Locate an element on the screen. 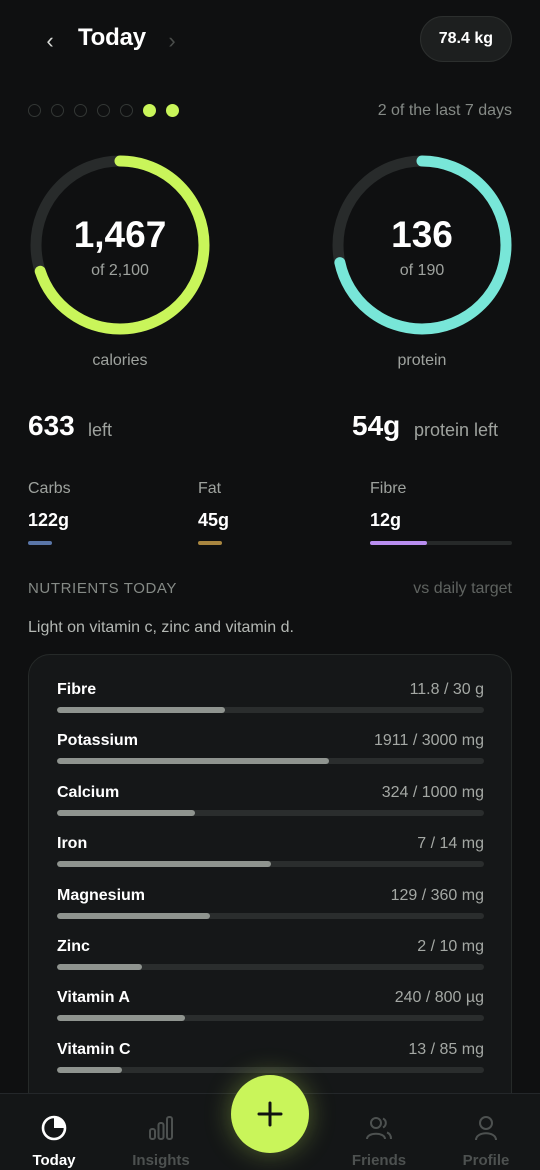 This screenshot has width=540, height=1170. weight-button: 78.4 kg is located at coordinates (465, 39).